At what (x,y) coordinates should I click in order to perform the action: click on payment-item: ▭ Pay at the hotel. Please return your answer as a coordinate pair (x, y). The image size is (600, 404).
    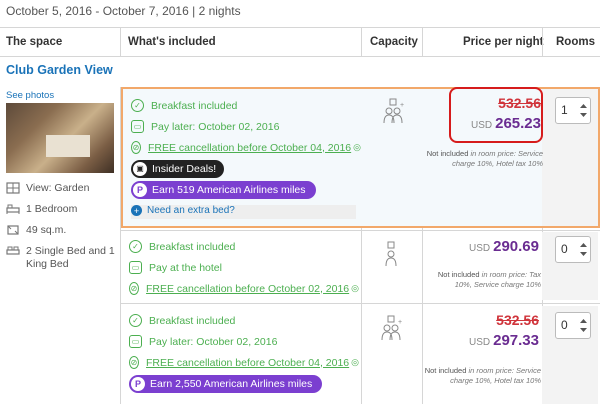
    Looking at the image, I should click on (244, 267).